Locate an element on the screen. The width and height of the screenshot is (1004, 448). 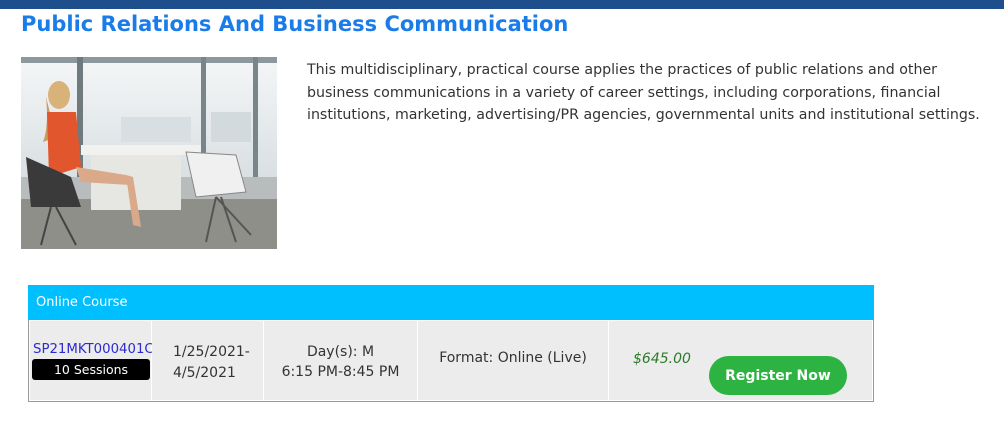
code-cell: SP21MKT000401C 10 Sessions is located at coordinates (92, 360).